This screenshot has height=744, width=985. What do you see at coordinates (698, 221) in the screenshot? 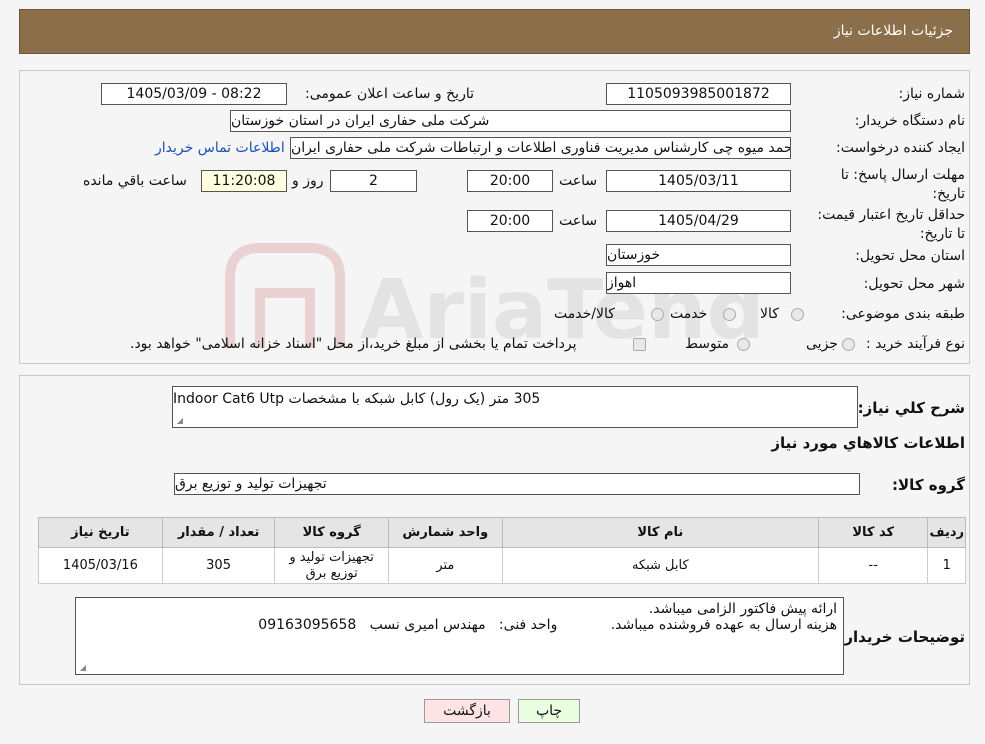
I see `validity-date-field: 1405/04/29` at bounding box center [698, 221].